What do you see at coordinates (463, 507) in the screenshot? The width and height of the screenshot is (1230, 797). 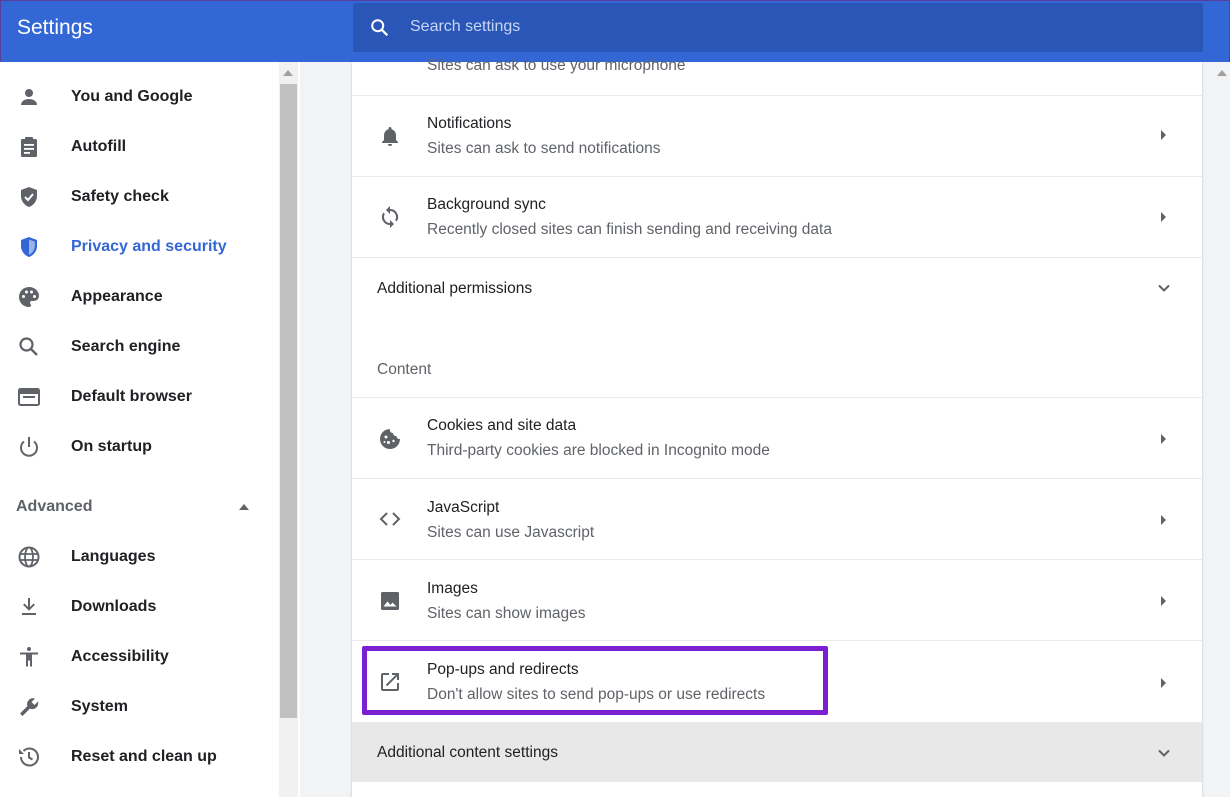 I see `row-title: JavaScript` at bounding box center [463, 507].